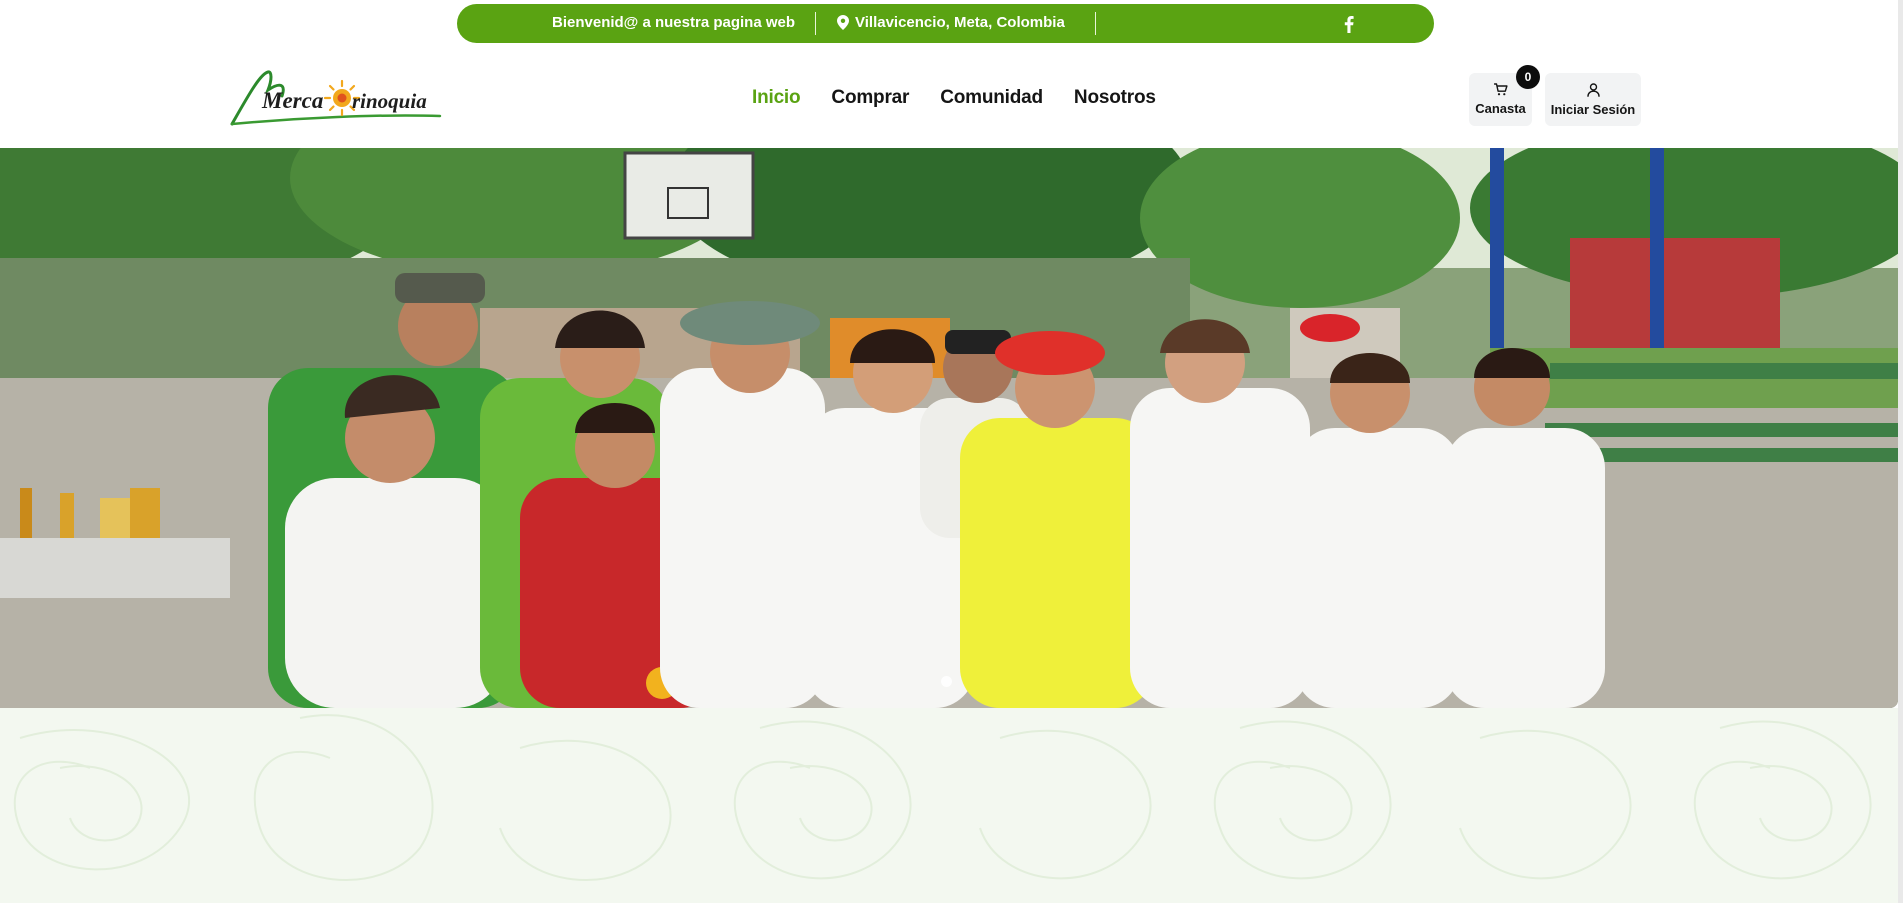 Image resolution: width=1903 pixels, height=903 pixels. What do you see at coordinates (1500, 108) in the screenshot?
I see `cart-label: Canasta` at bounding box center [1500, 108].